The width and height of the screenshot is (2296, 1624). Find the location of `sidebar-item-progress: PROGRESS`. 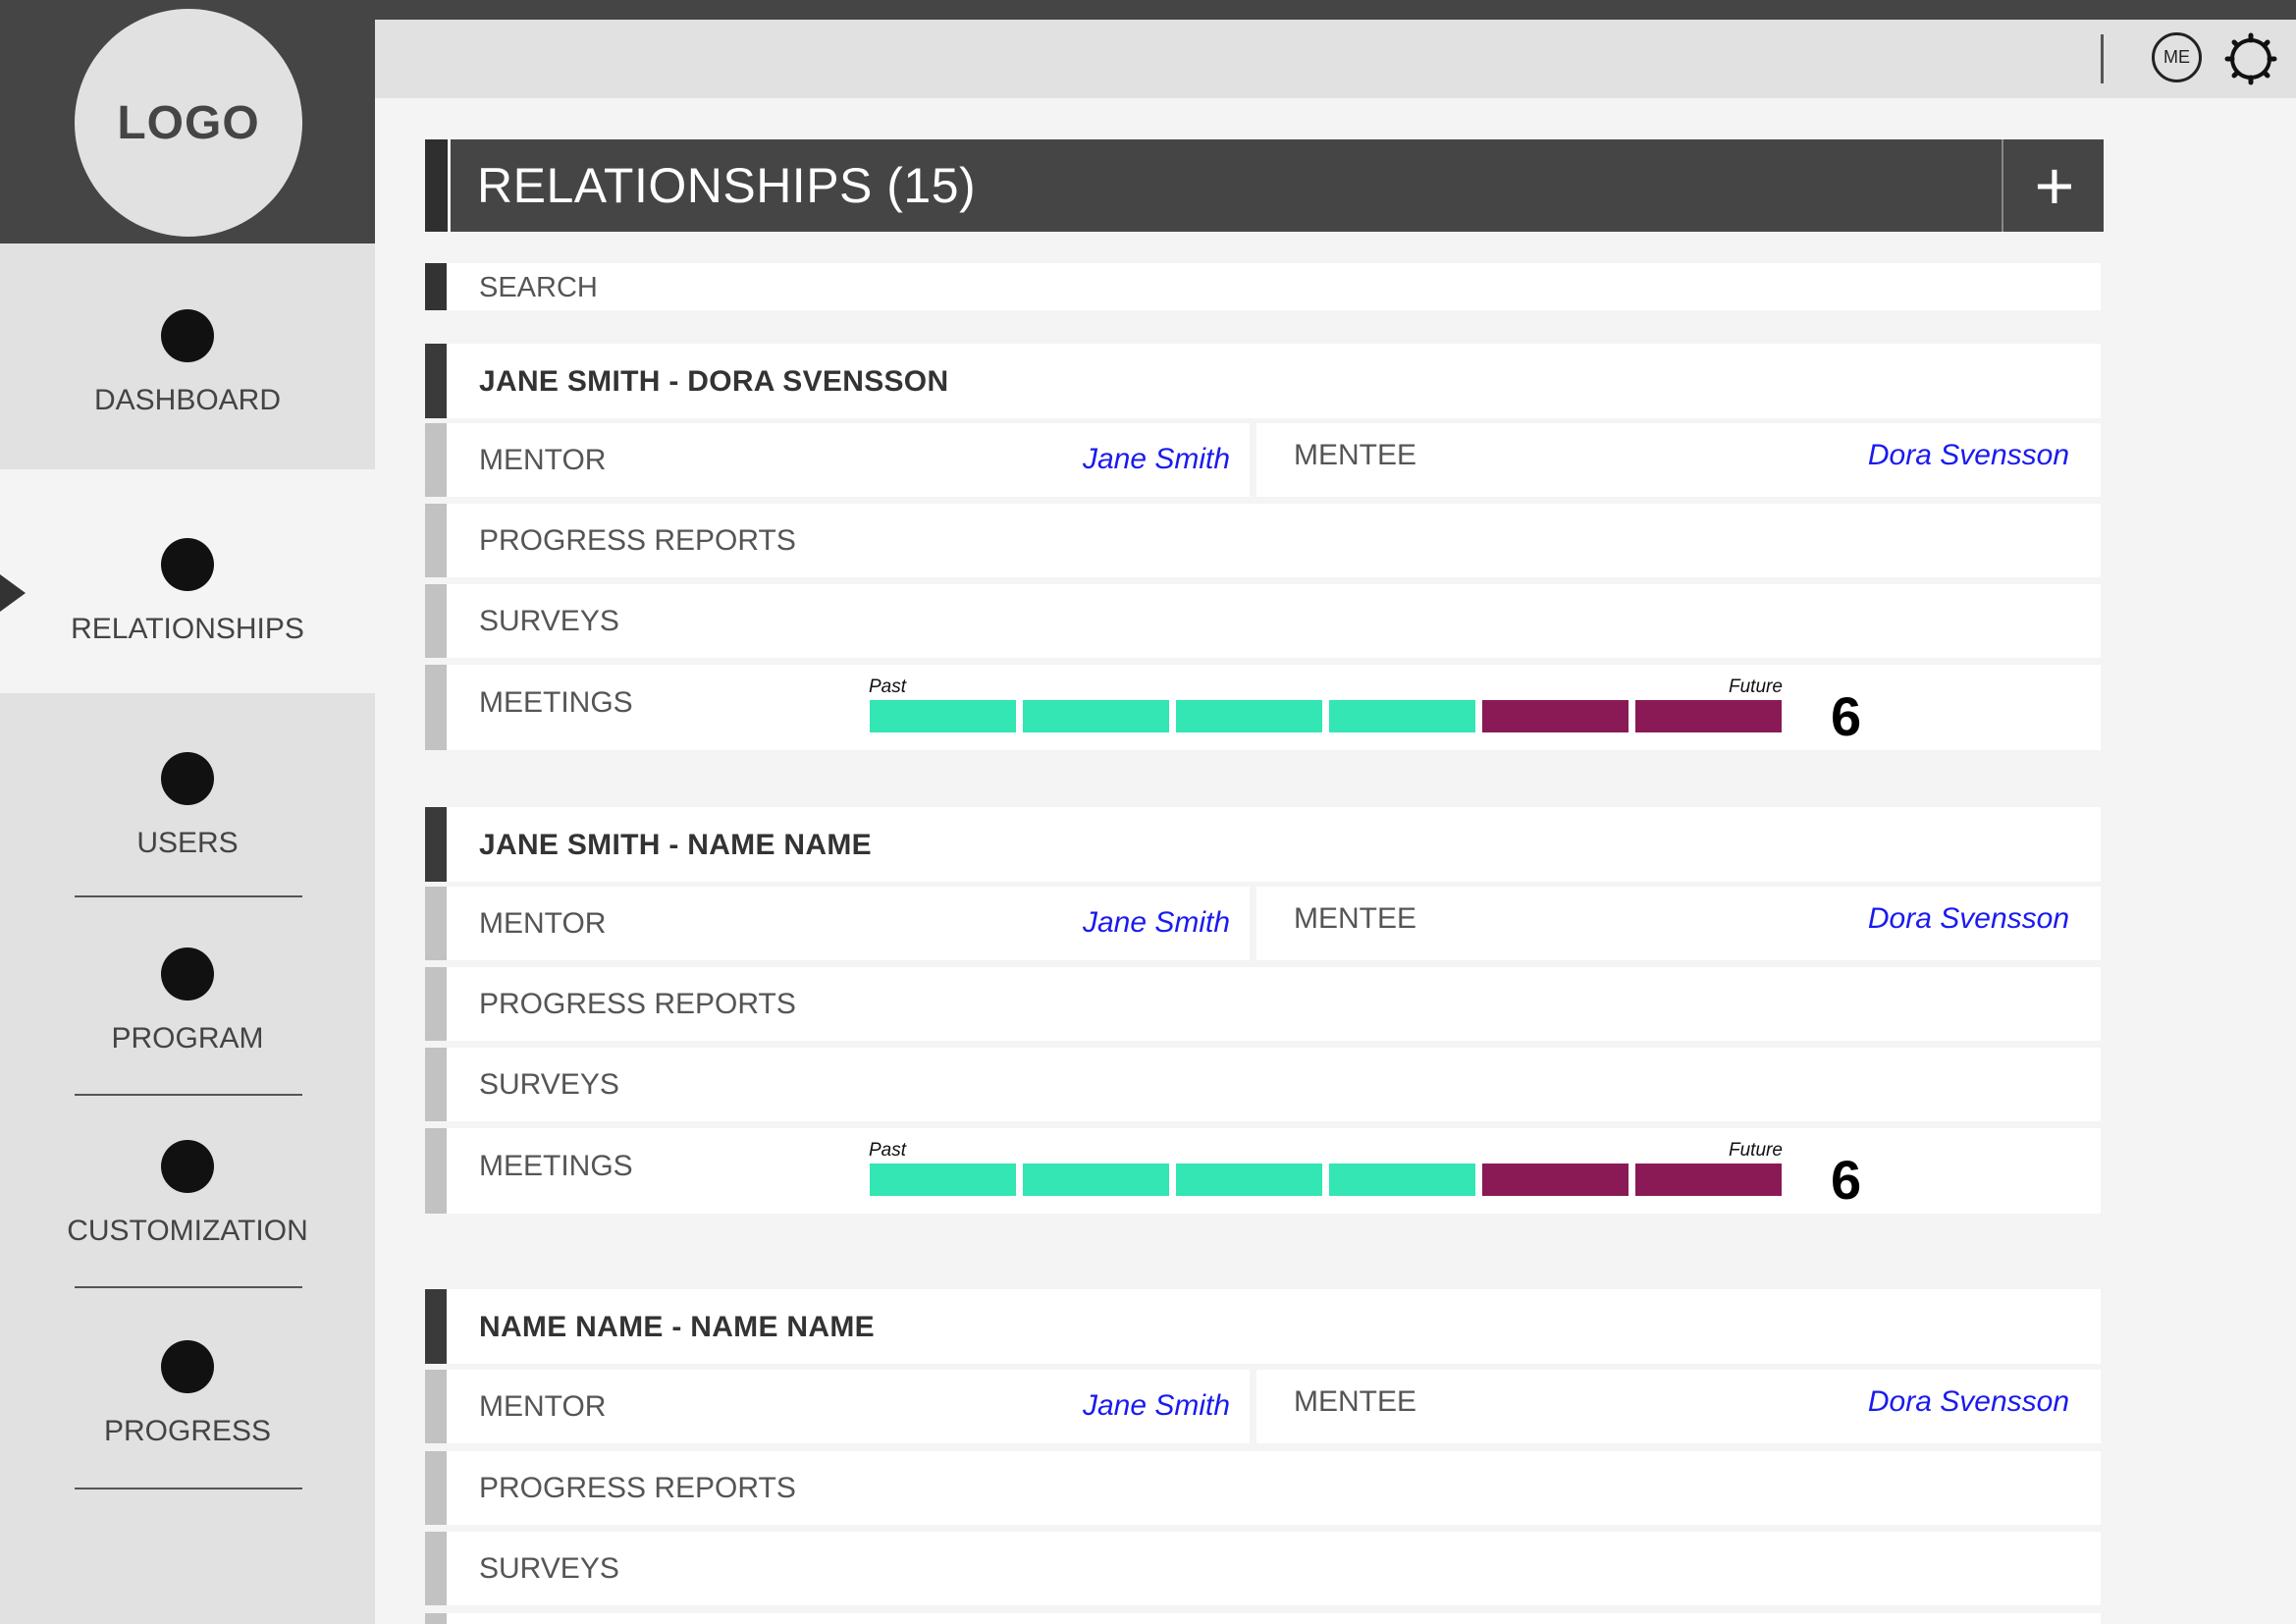

sidebar-item-progress: PROGRESS is located at coordinates (187, 1388).